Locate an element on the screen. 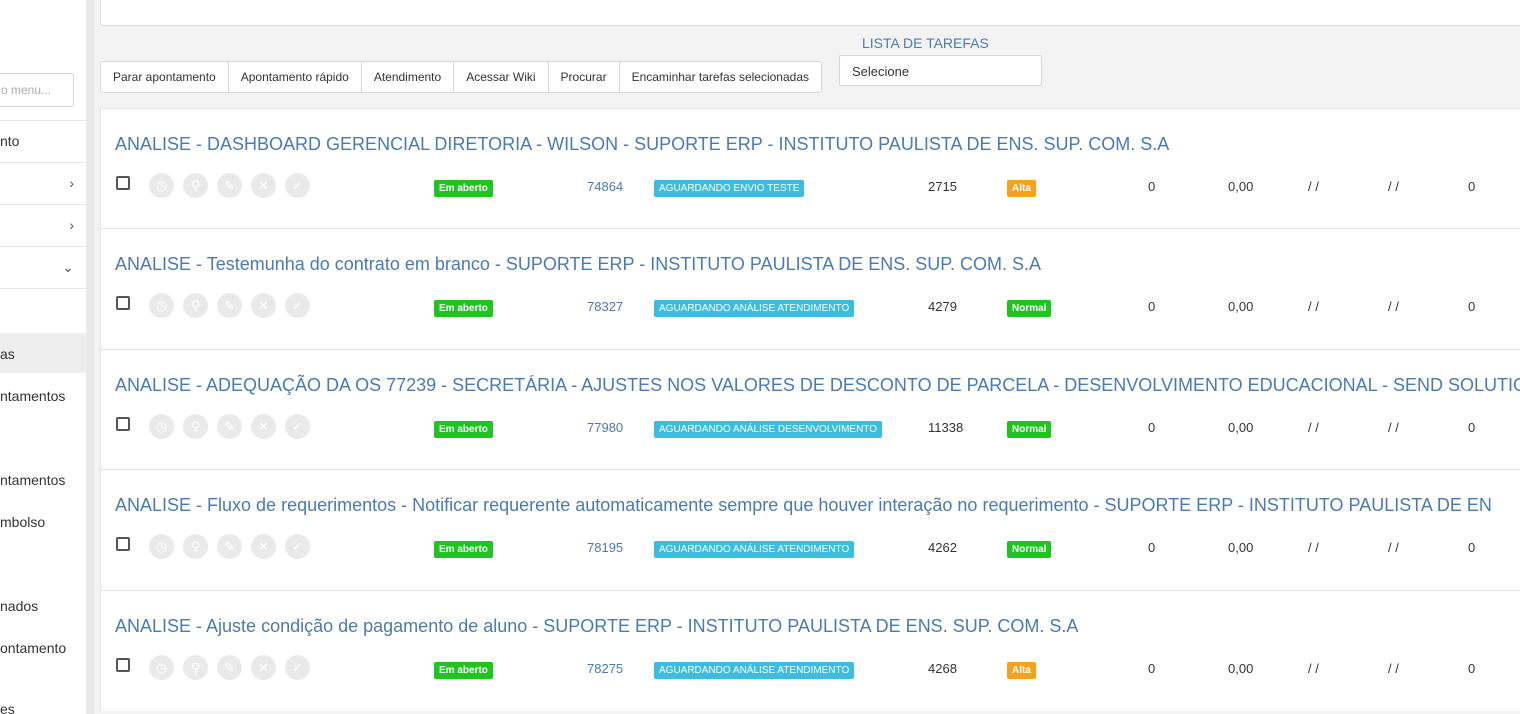 This screenshot has width=1520, height=714. service-button: Atendimento is located at coordinates (408, 77).